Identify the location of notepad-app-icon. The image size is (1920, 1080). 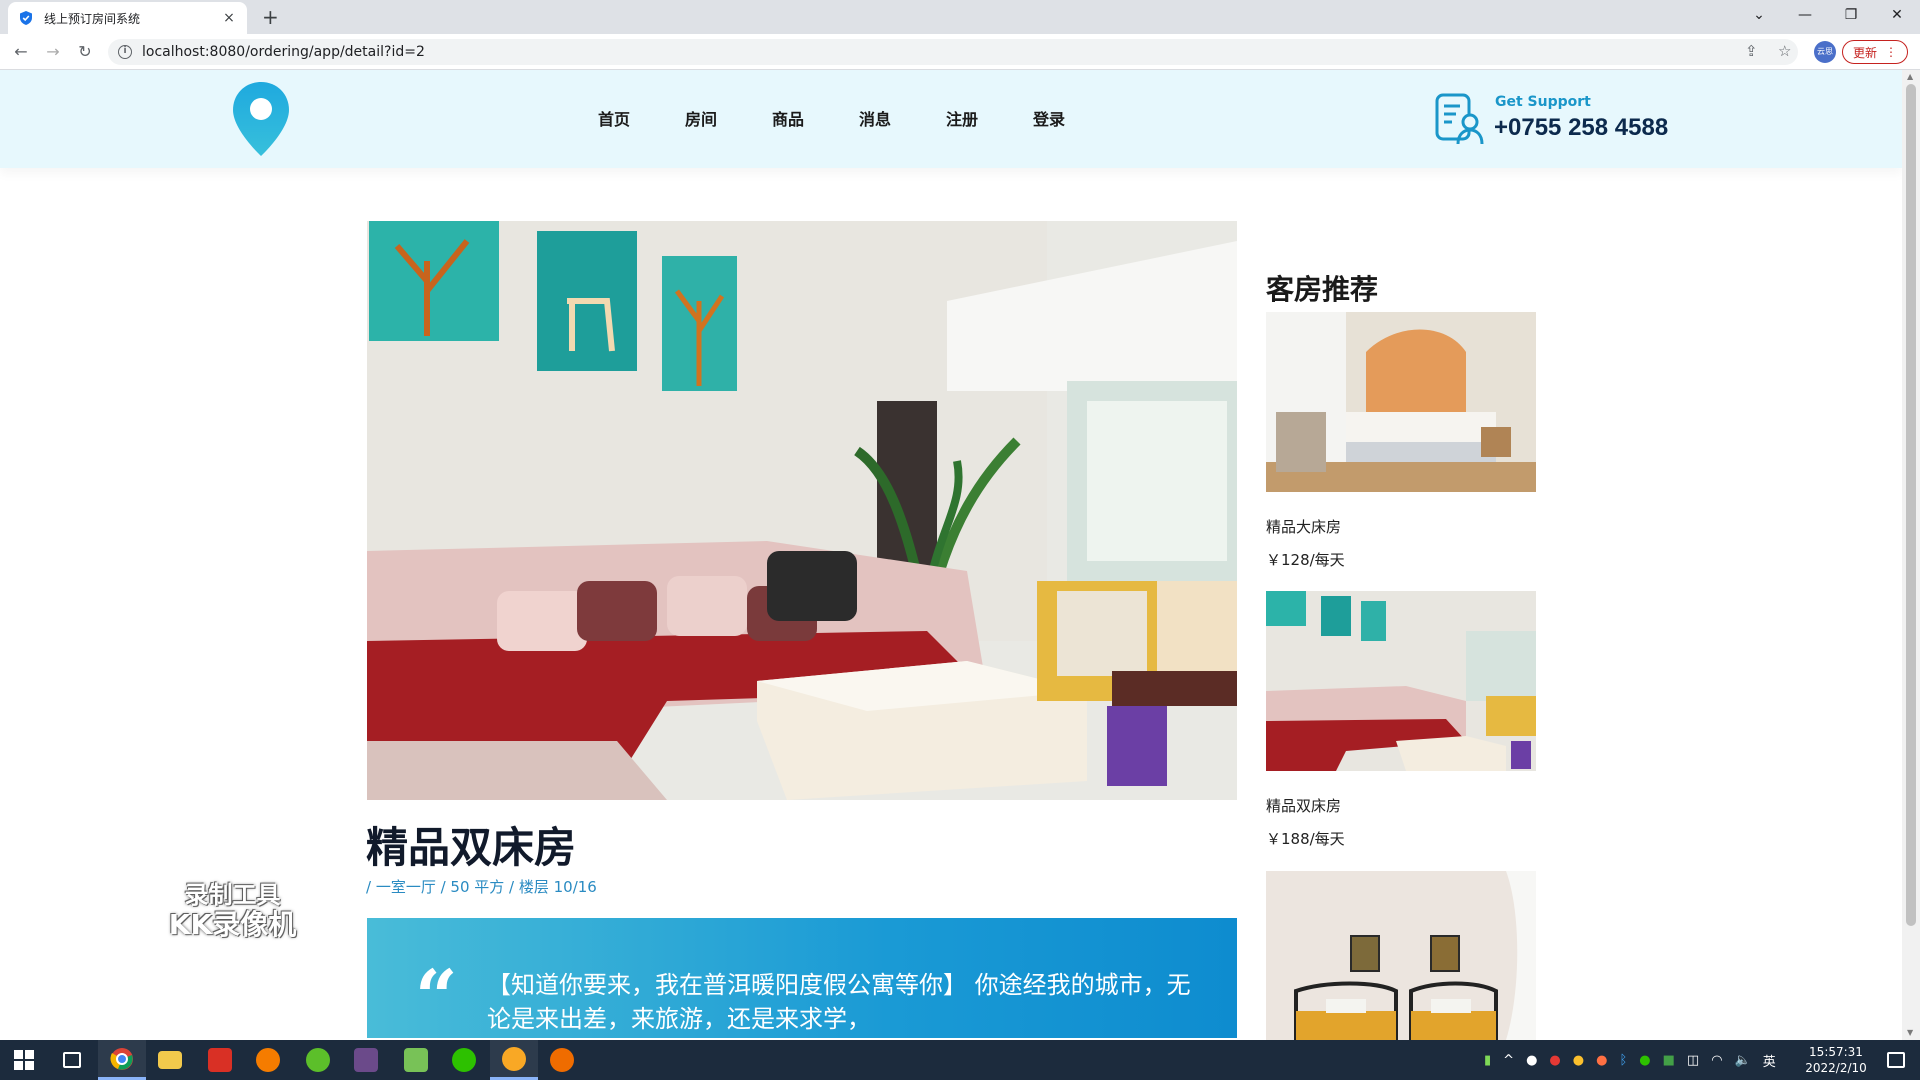
(416, 1060).